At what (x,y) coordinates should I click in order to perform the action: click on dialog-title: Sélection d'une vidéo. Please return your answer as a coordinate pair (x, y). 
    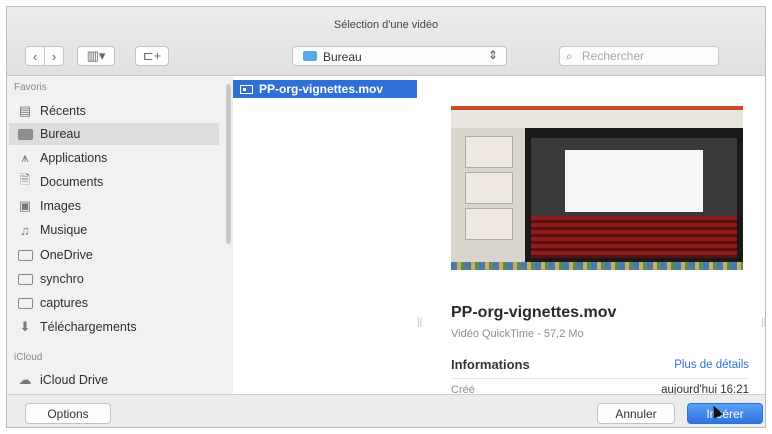
    Looking at the image, I should click on (386, 25).